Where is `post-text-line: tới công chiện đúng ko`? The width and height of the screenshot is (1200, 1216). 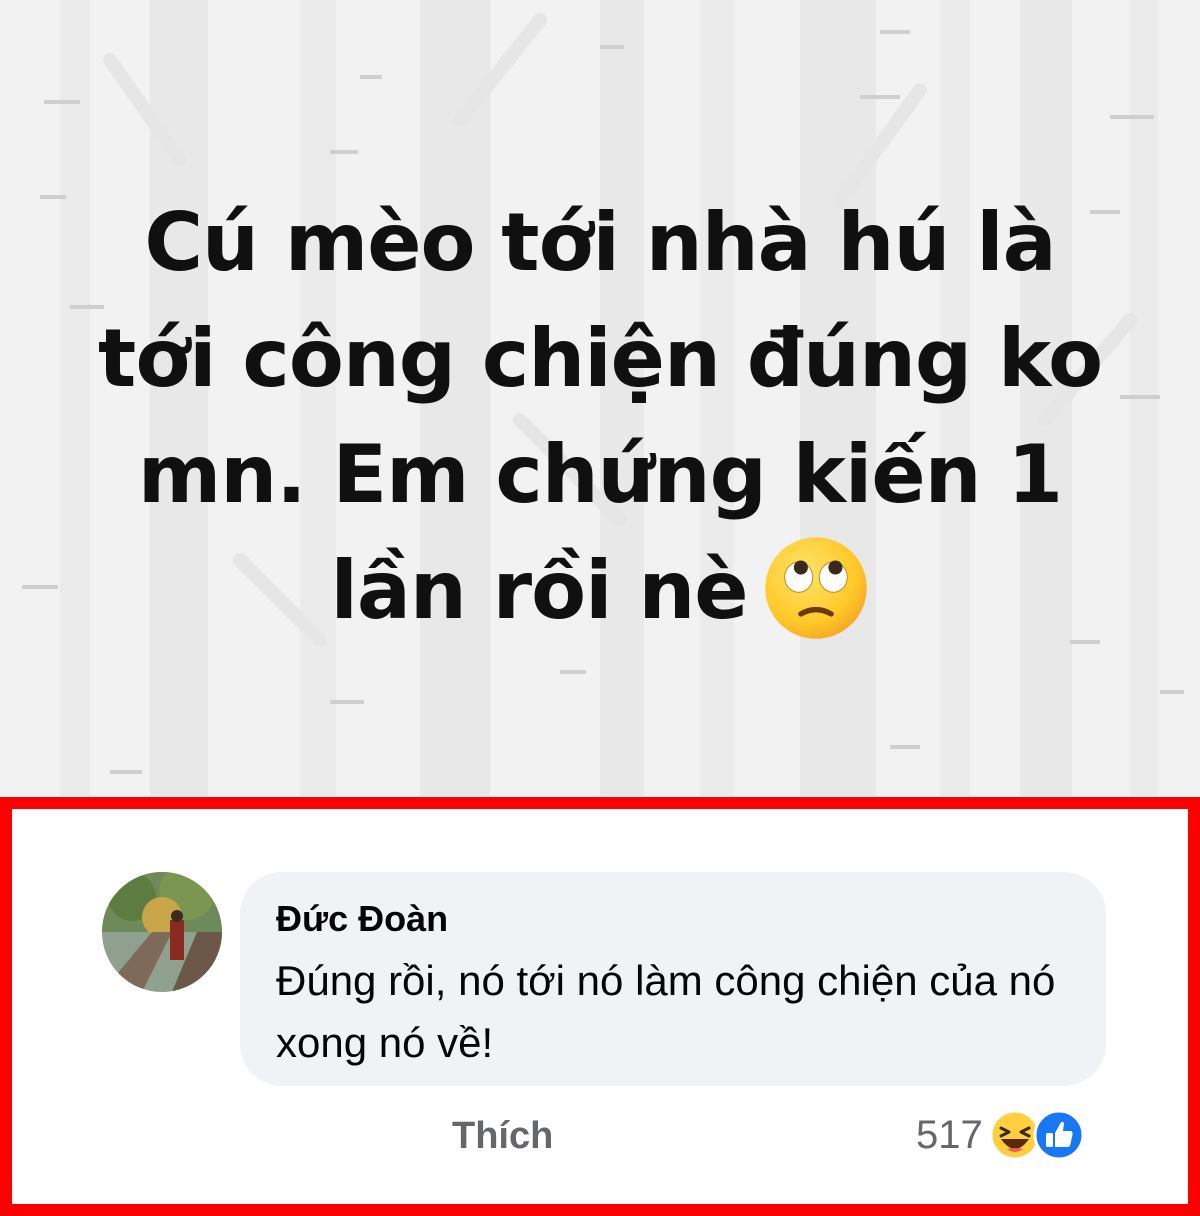
post-text-line: tới công chiện đúng ko is located at coordinates (600, 359).